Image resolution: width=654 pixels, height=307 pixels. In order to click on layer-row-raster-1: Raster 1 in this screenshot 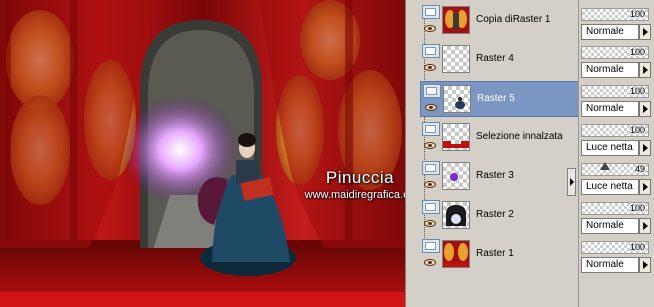, I will do `click(500, 255)`.